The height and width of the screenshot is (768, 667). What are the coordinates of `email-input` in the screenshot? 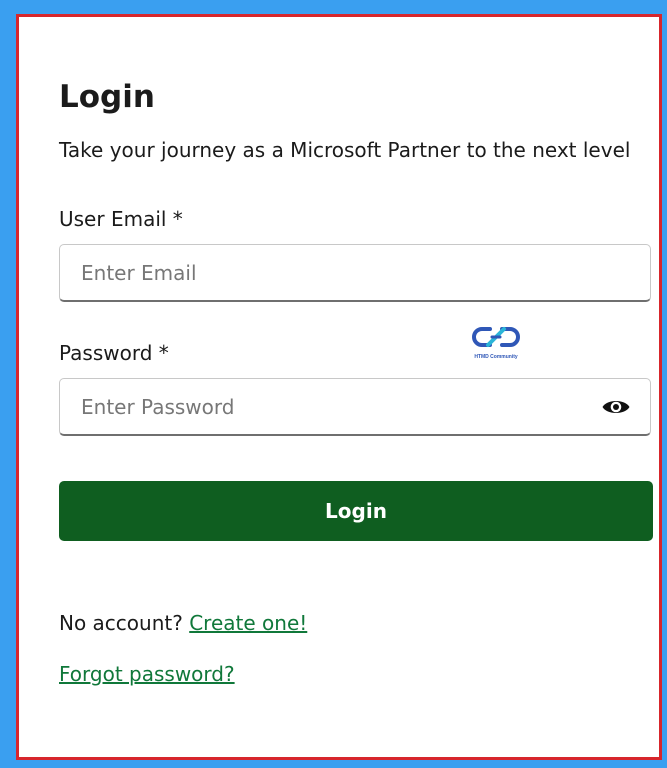 It's located at (355, 272).